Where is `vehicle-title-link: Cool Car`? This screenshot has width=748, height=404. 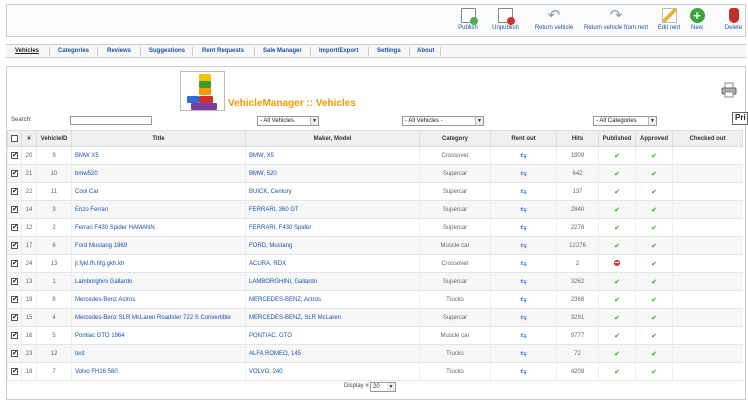
vehicle-title-link: Cool Car is located at coordinates (87, 192).